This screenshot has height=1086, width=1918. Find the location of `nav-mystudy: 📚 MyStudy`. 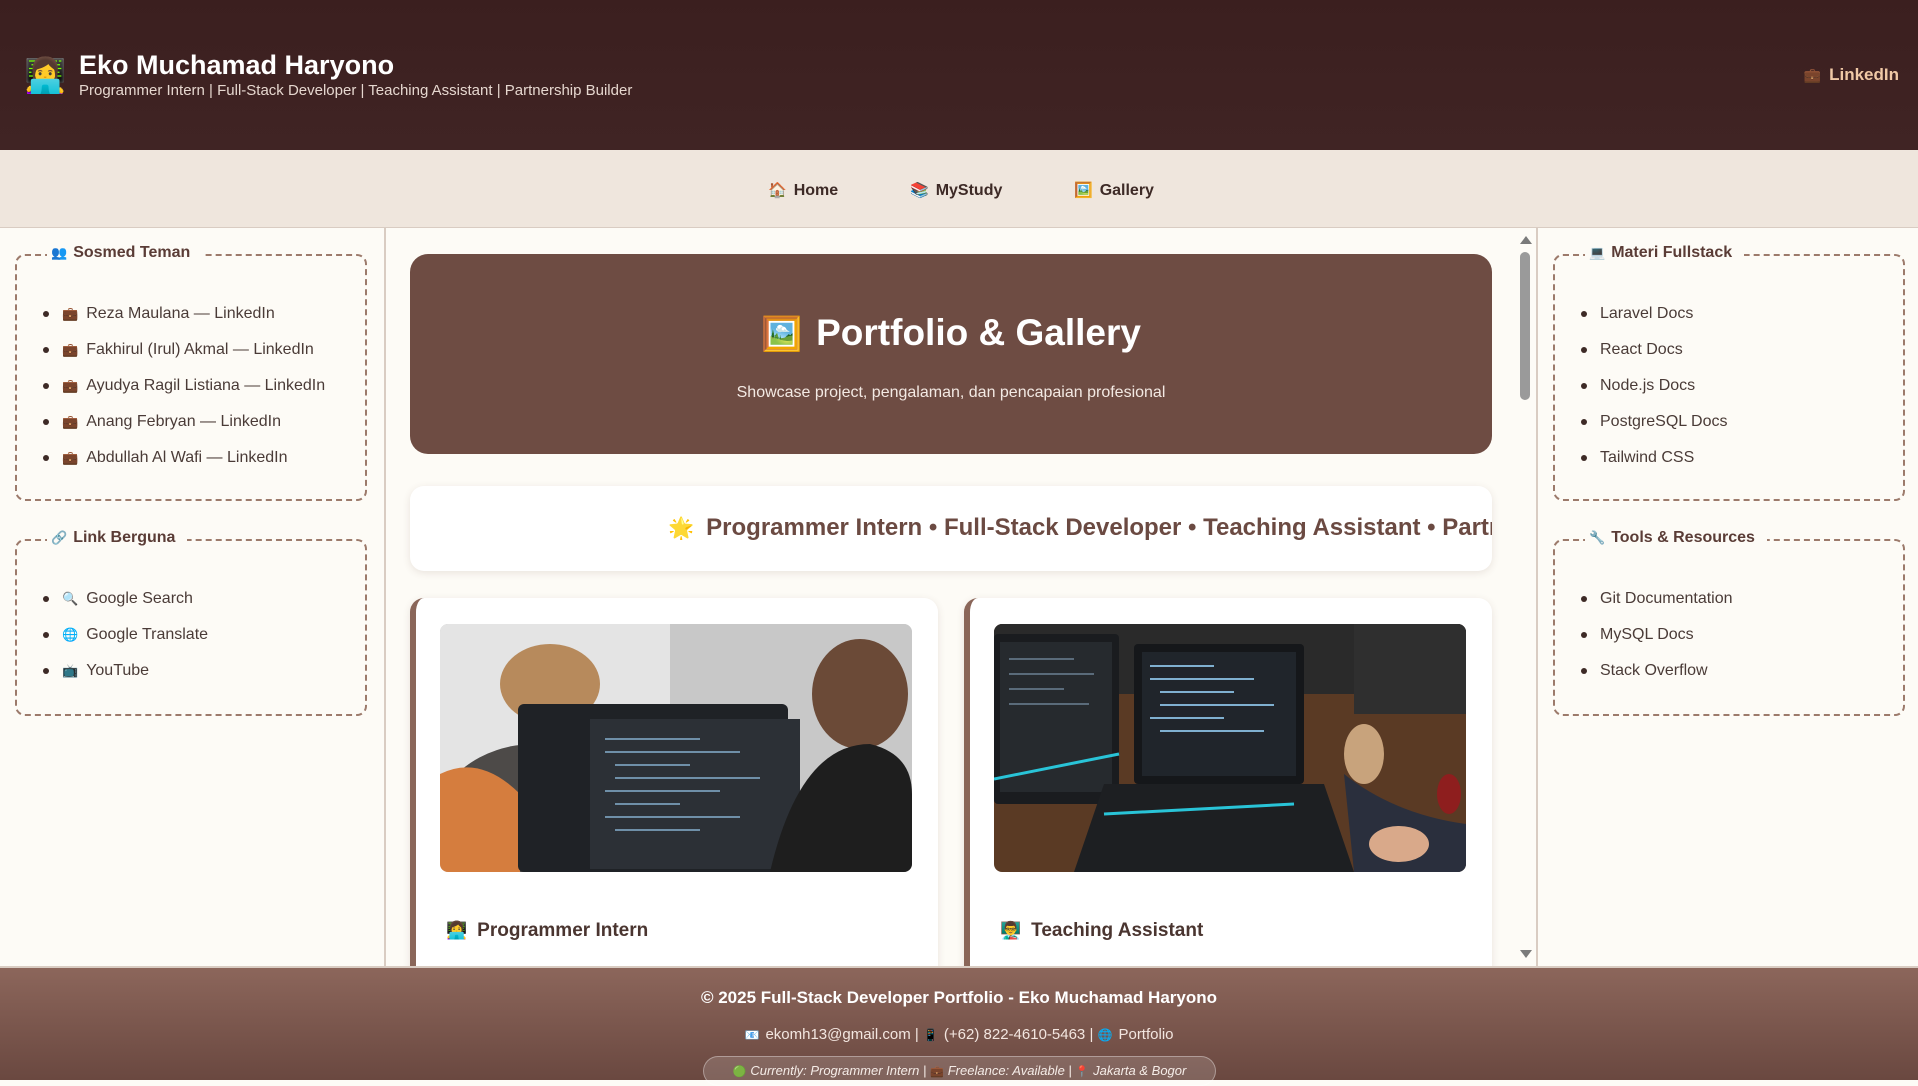

nav-mystudy: 📚 MyStudy is located at coordinates (956, 190).